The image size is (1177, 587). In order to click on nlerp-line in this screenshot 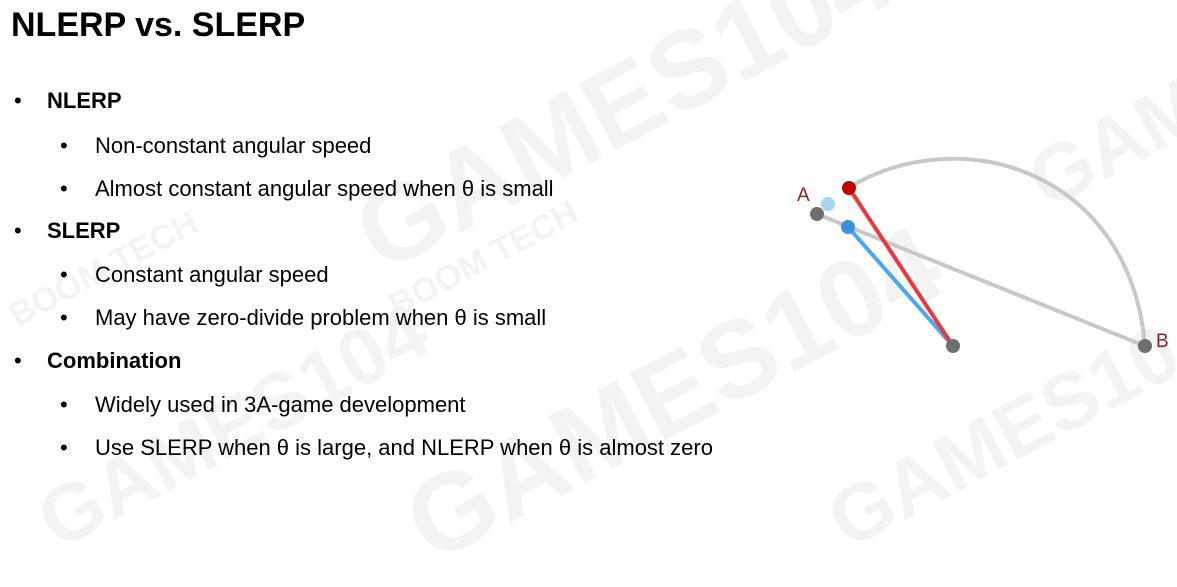, I will do `click(900, 286)`.